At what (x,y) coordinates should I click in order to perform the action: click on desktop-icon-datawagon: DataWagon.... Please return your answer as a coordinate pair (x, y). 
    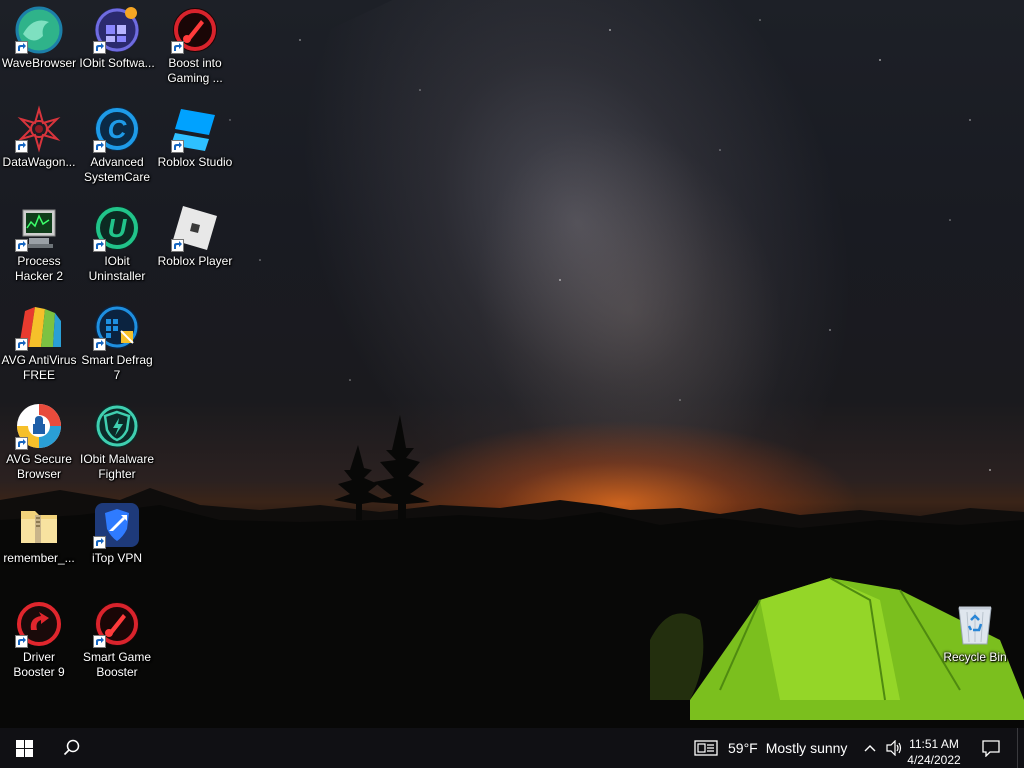
    Looking at the image, I should click on (39, 134).